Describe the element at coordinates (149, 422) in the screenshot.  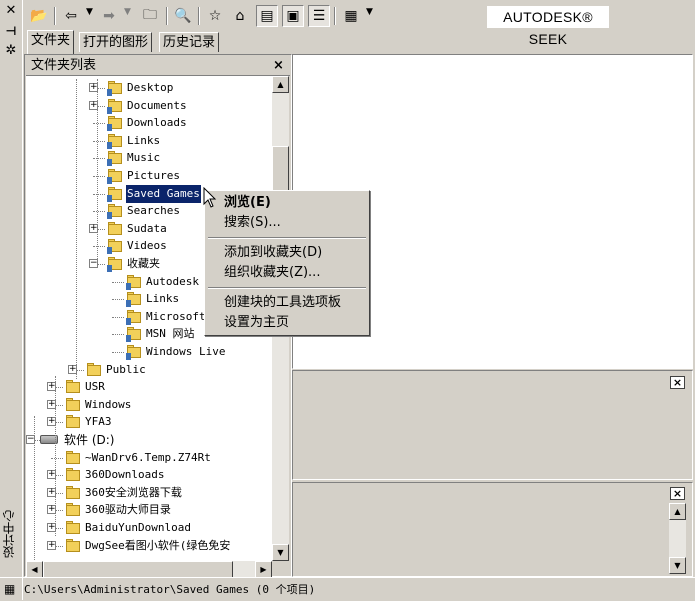
I see `tree-item: + YFA3` at that location.